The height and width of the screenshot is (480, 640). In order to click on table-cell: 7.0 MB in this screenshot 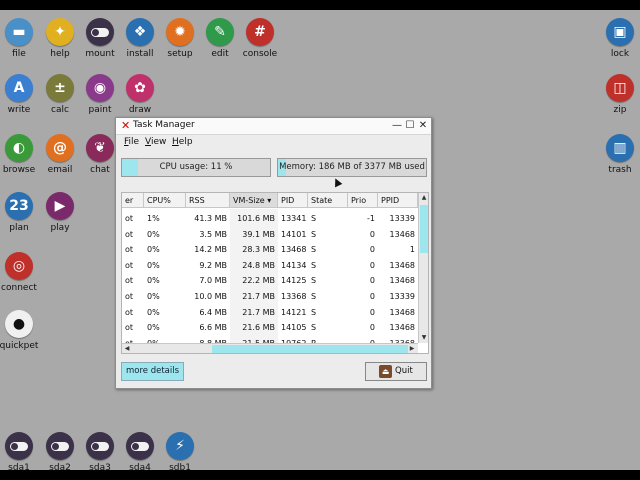, I will do `click(213, 281)`.